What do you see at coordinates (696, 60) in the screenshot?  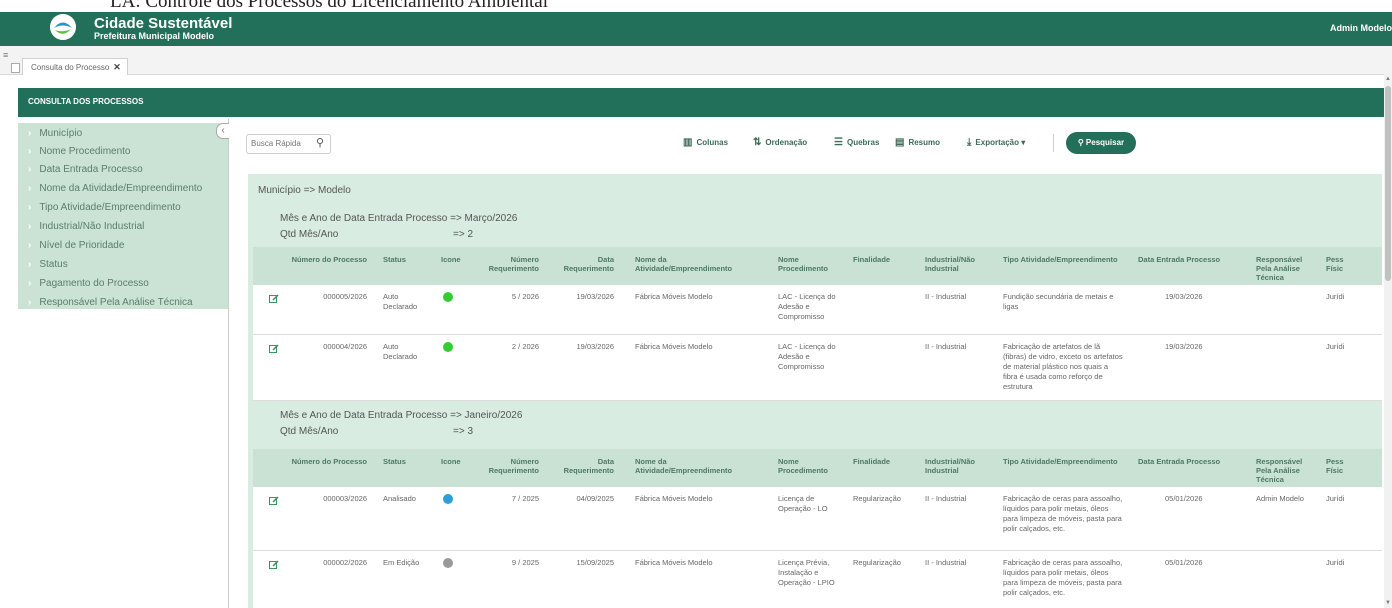 I see `tab-strip: ≡ Consulta do Processo ✕` at bounding box center [696, 60].